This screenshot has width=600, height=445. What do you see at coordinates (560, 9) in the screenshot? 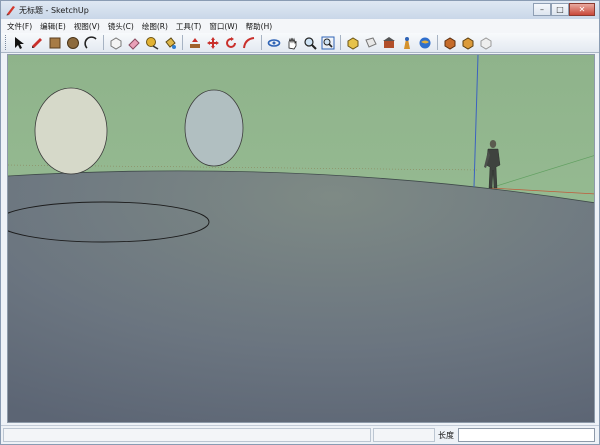
I see `maximize-button: □` at bounding box center [560, 9].